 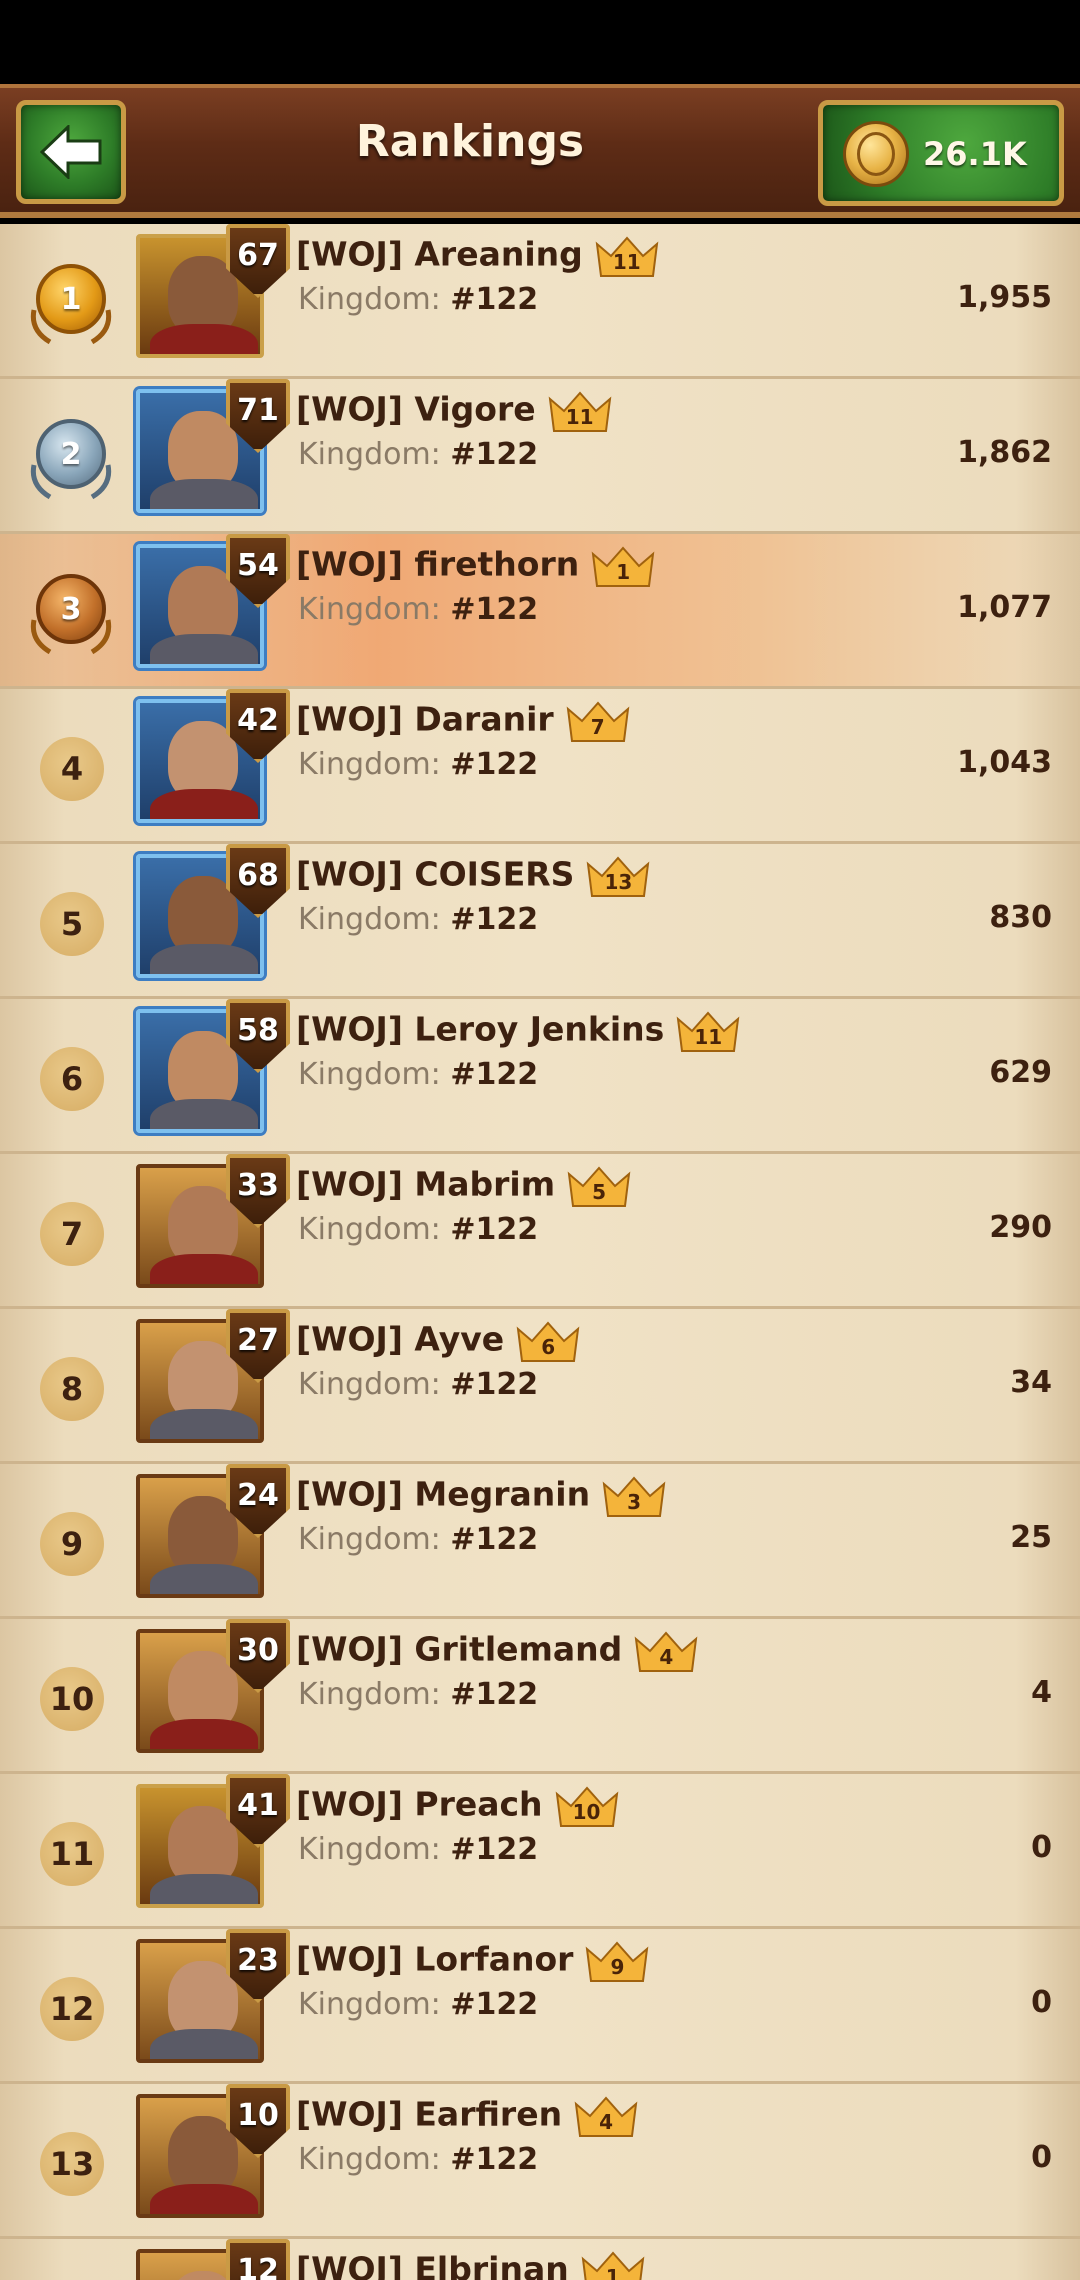 What do you see at coordinates (416, 409) in the screenshot?
I see `player-name: [WOJ] Vigore` at bounding box center [416, 409].